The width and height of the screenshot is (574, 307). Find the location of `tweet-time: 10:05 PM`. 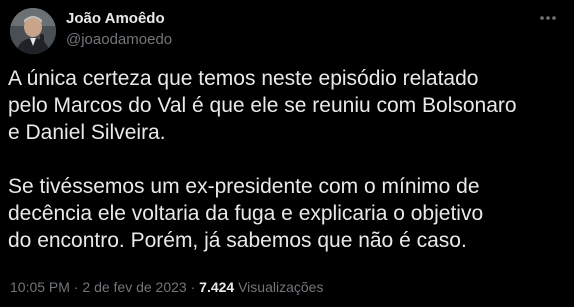

tweet-time: 10:05 PM is located at coordinates (40, 287).